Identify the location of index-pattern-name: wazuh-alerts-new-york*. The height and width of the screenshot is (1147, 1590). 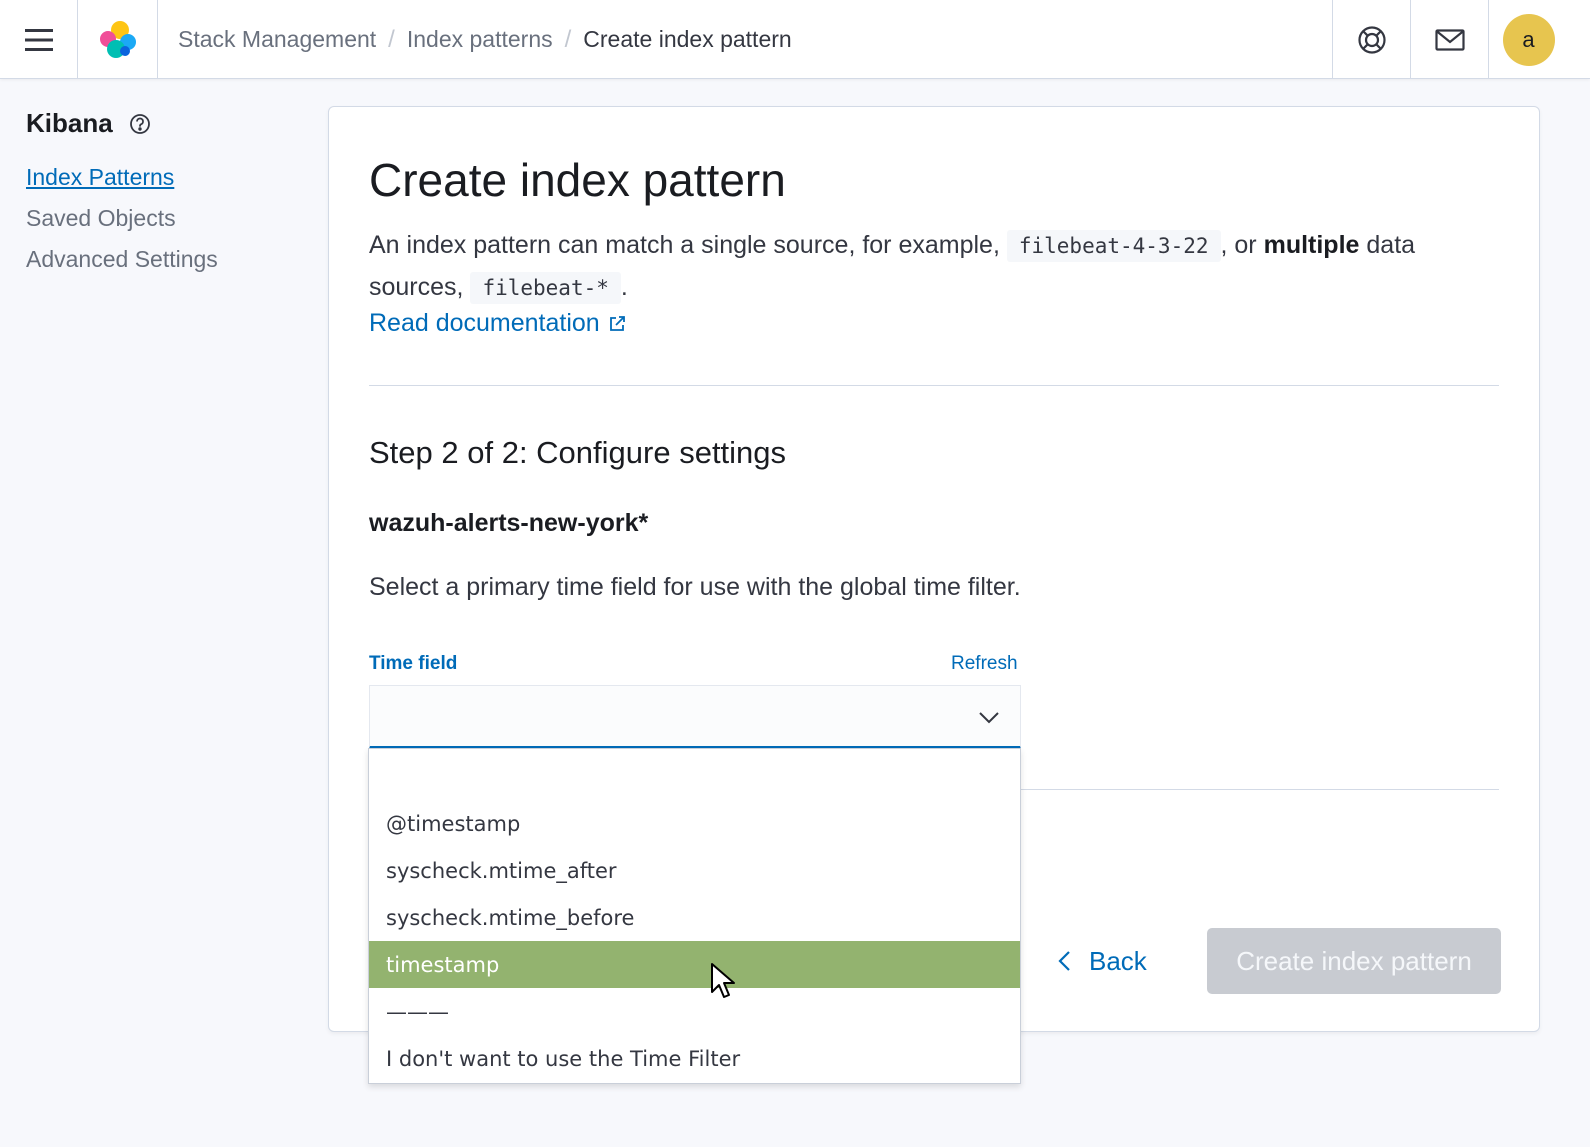
(509, 523).